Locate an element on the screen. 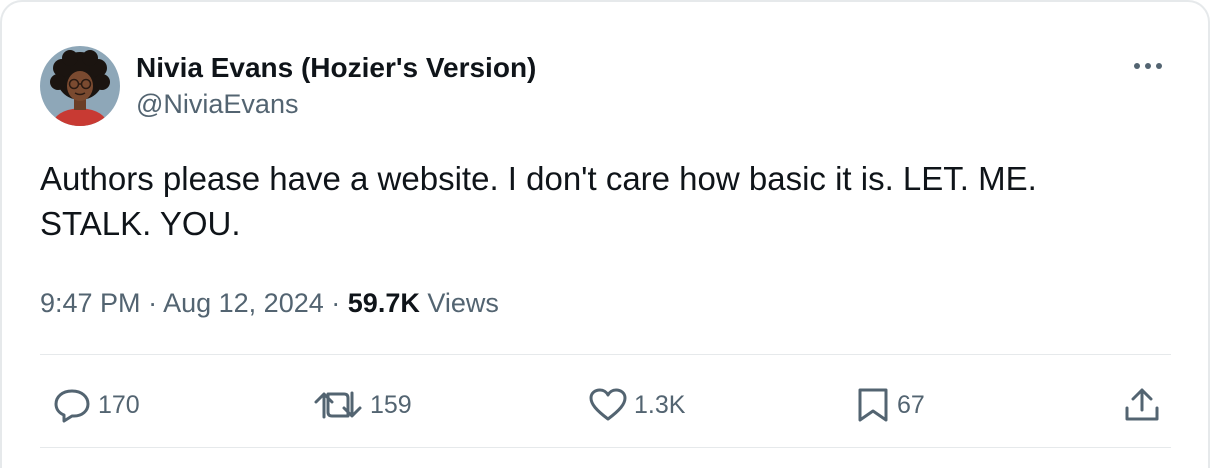  repost-arrows-icon is located at coordinates (338, 405).